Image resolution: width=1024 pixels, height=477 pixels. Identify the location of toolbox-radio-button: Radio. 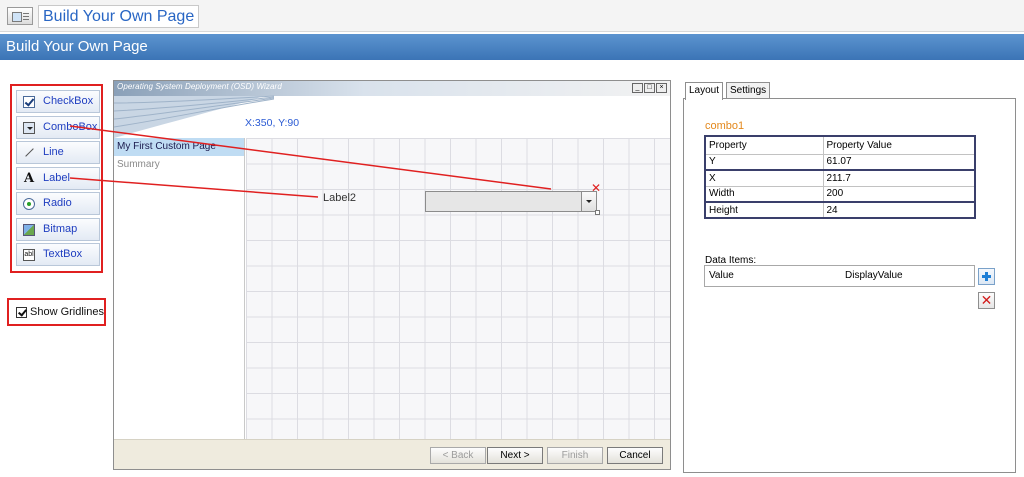
(58, 203).